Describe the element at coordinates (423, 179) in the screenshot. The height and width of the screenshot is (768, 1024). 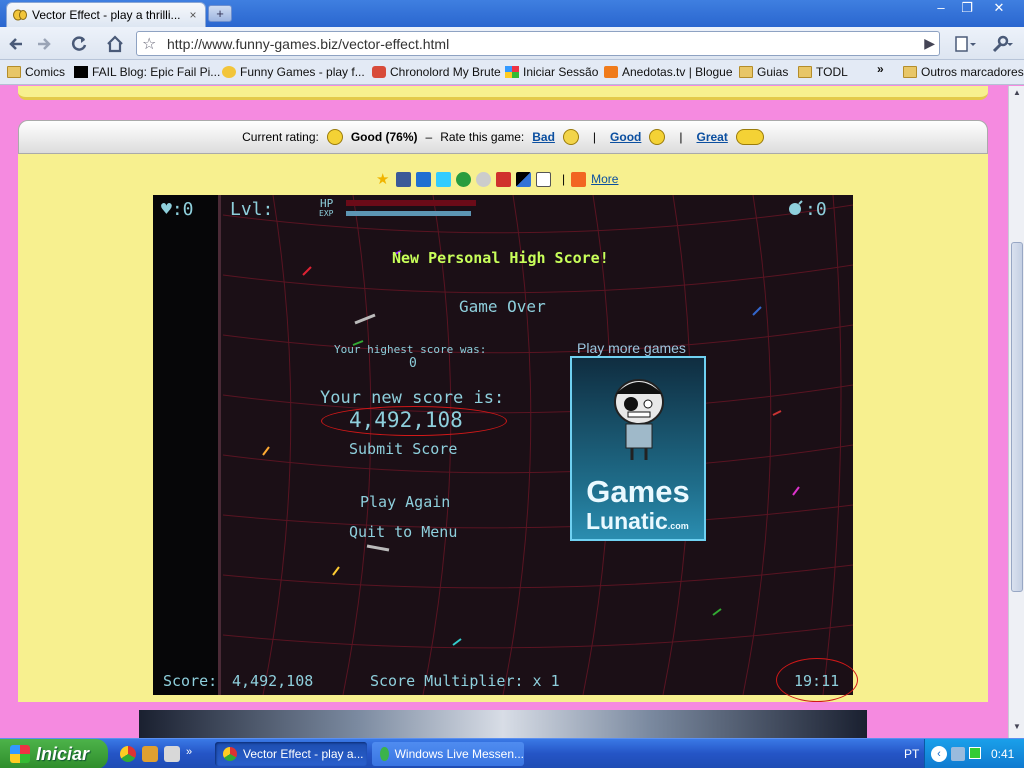
I see `messenger-icon` at that location.